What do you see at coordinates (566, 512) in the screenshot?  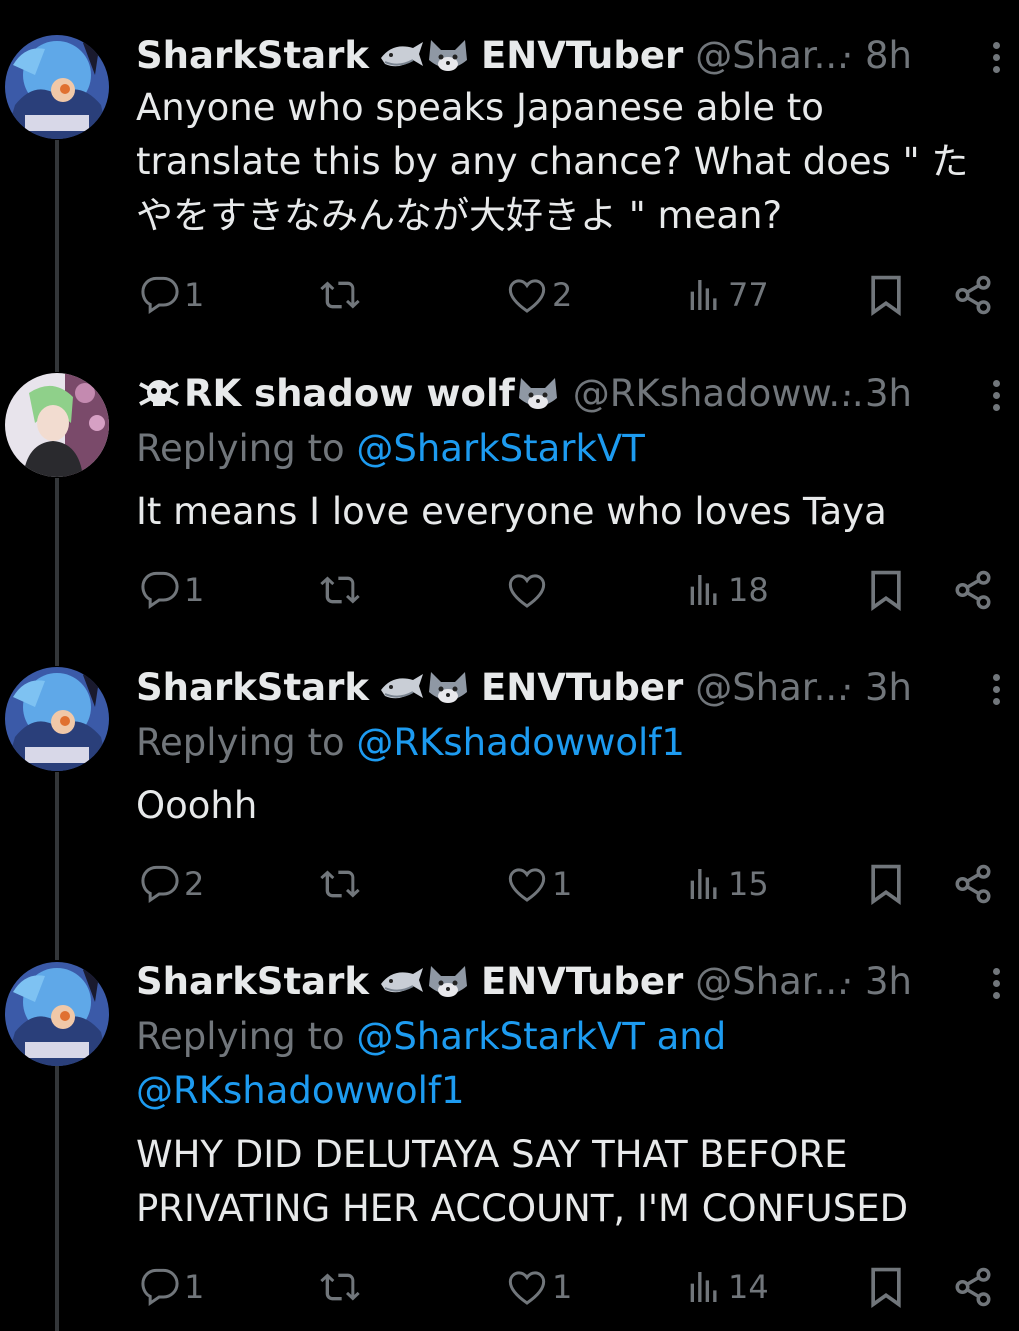 I see `tweet-text: It means I love everyone who loves Taya` at bounding box center [566, 512].